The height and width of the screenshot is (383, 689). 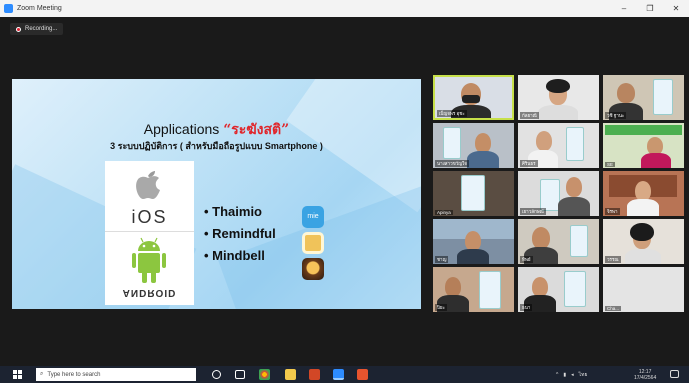 I want to click on notification-icon, so click(x=674, y=374).